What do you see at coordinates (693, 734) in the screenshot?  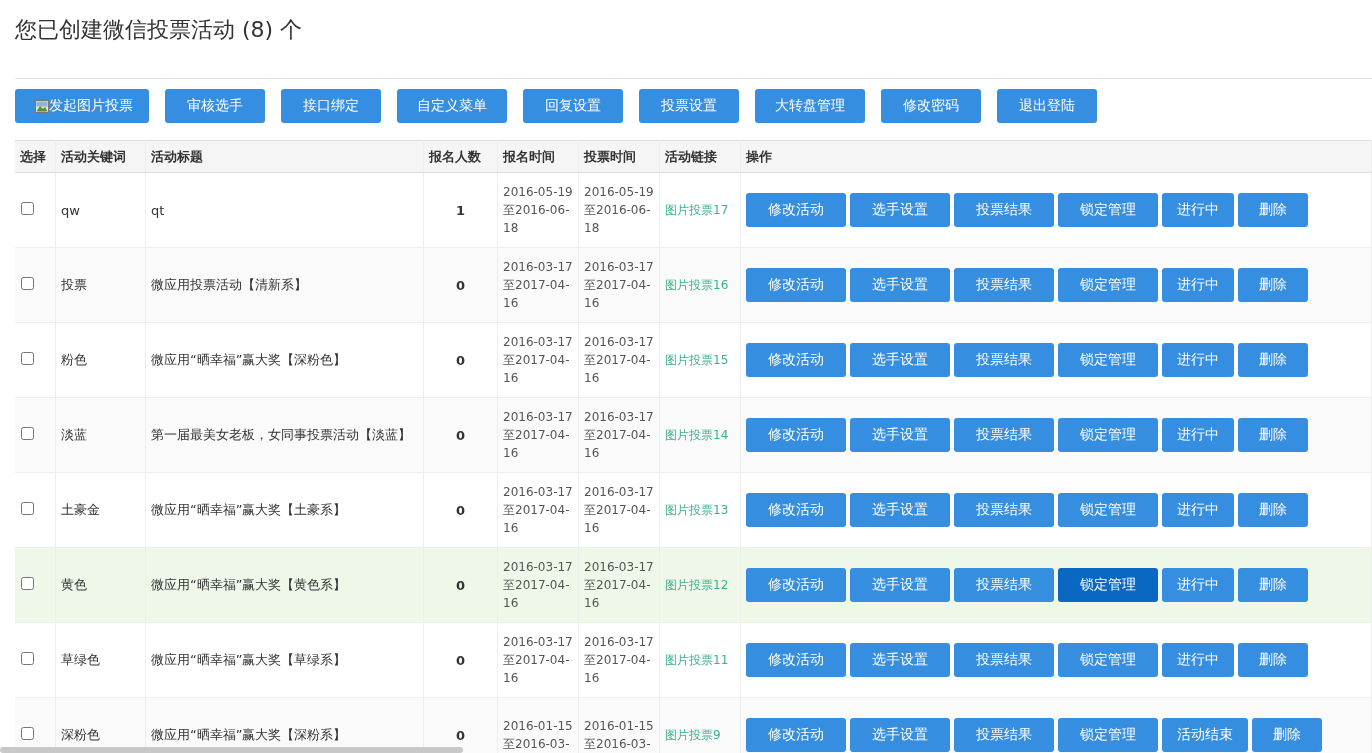 I see `activity-link: 图片投票9` at bounding box center [693, 734].